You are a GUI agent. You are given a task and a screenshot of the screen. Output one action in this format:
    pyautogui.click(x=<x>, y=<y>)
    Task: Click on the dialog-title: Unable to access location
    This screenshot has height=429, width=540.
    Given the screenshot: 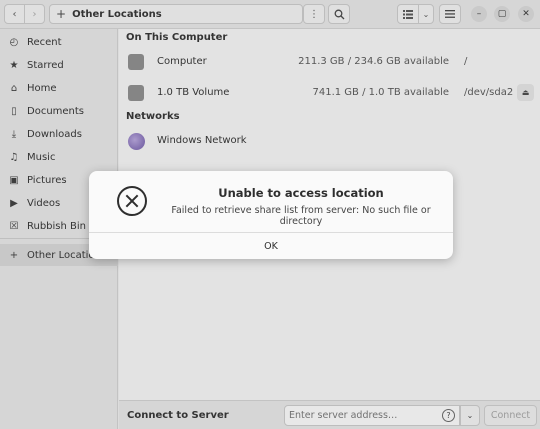 What is the action you would take?
    pyautogui.click(x=301, y=193)
    